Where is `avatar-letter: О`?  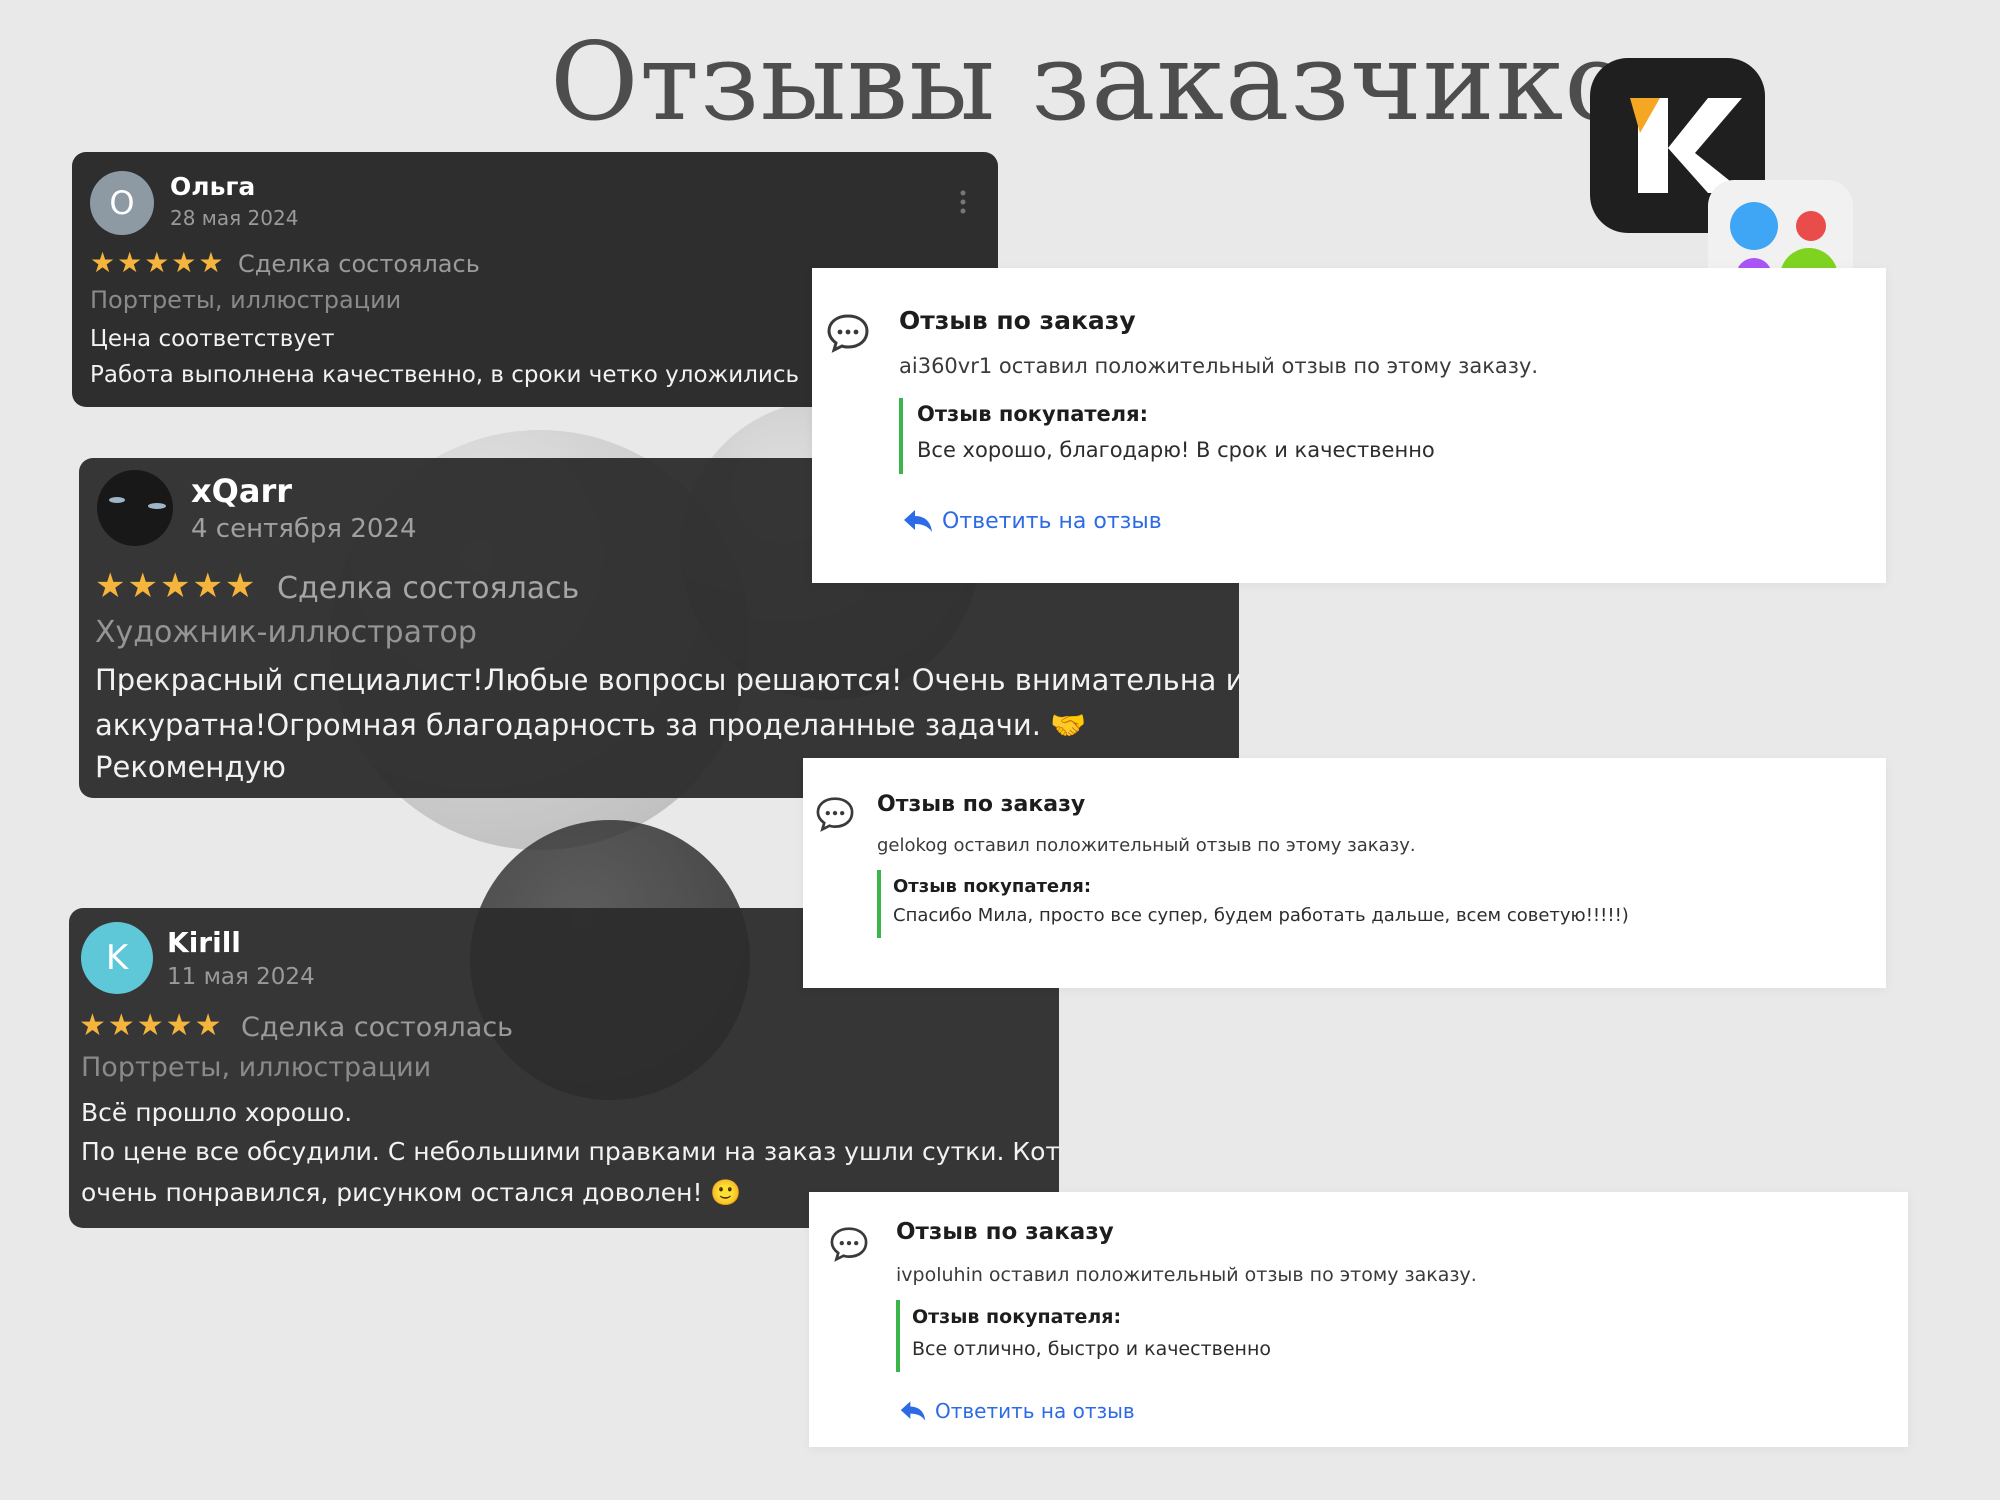
avatar-letter: О is located at coordinates (122, 203).